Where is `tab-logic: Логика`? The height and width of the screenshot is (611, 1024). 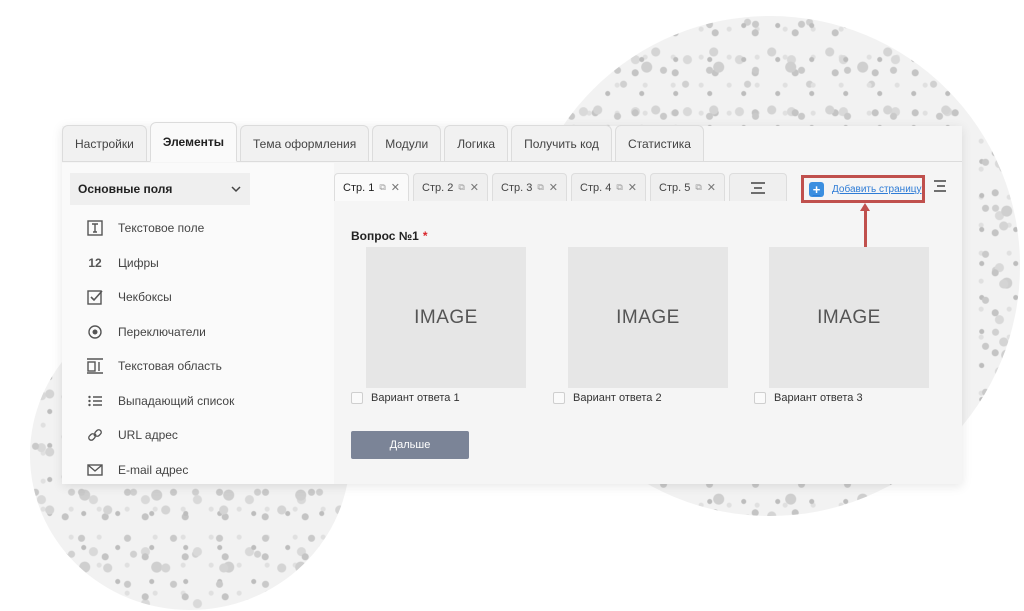 tab-logic: Логика is located at coordinates (476, 143).